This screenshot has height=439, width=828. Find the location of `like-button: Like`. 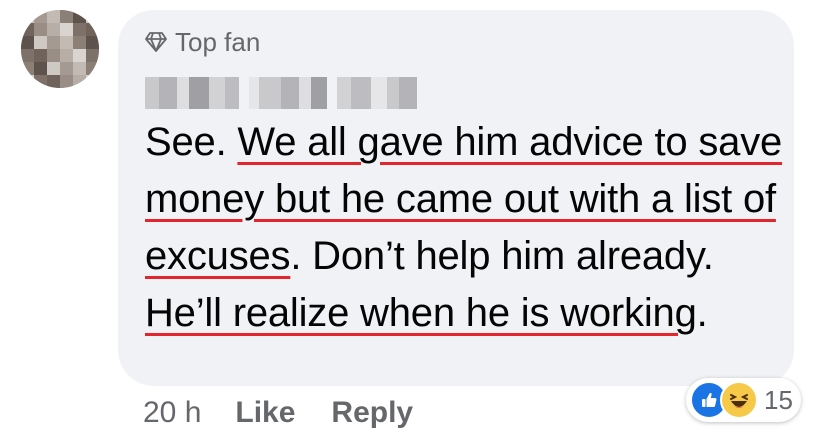

like-button: Like is located at coordinates (265, 413).